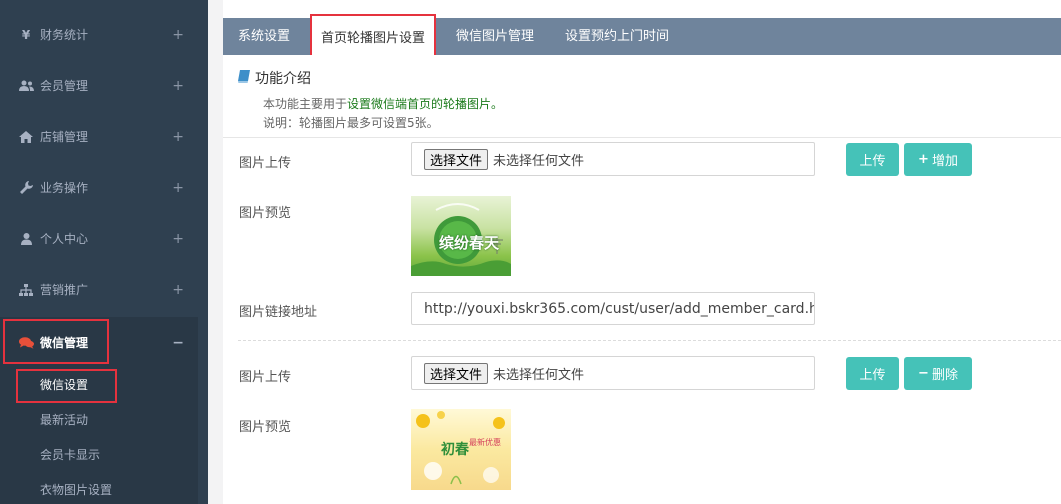  What do you see at coordinates (373, 34) in the screenshot?
I see `tab-carousel-settings: 首页轮播图片设置` at bounding box center [373, 34].